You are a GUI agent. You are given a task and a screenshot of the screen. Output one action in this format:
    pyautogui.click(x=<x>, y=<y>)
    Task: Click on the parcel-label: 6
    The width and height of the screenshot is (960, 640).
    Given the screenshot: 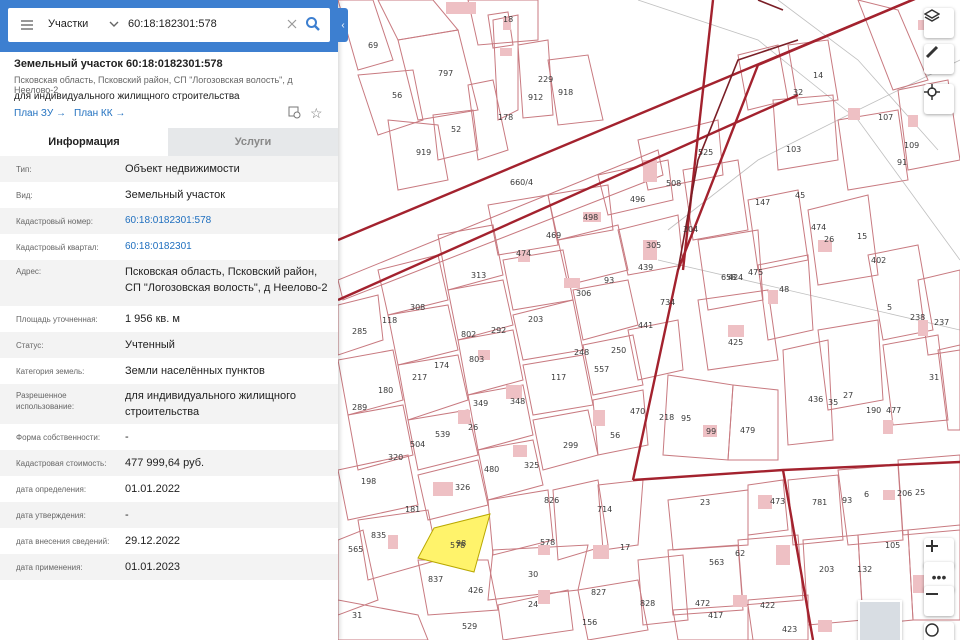 What is the action you would take?
    pyautogui.click(x=866, y=494)
    